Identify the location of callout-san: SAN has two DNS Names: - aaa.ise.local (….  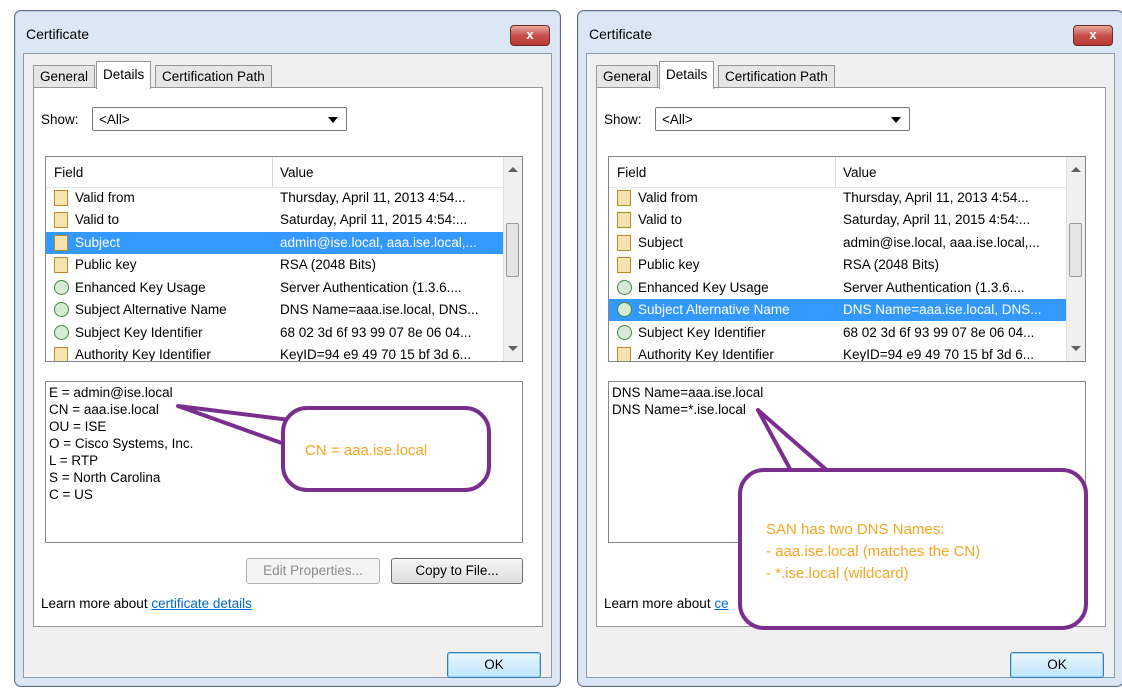
(913, 549).